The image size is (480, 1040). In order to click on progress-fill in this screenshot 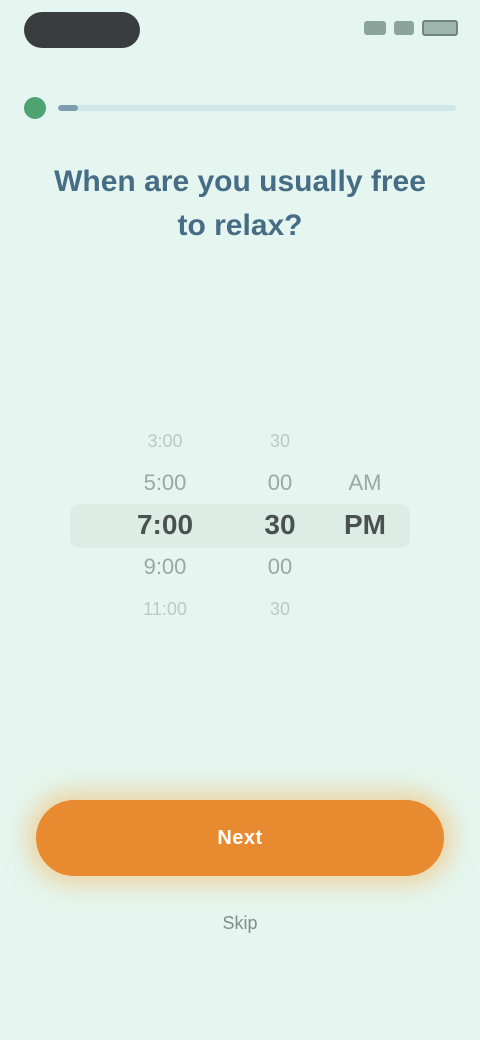, I will do `click(68, 108)`.